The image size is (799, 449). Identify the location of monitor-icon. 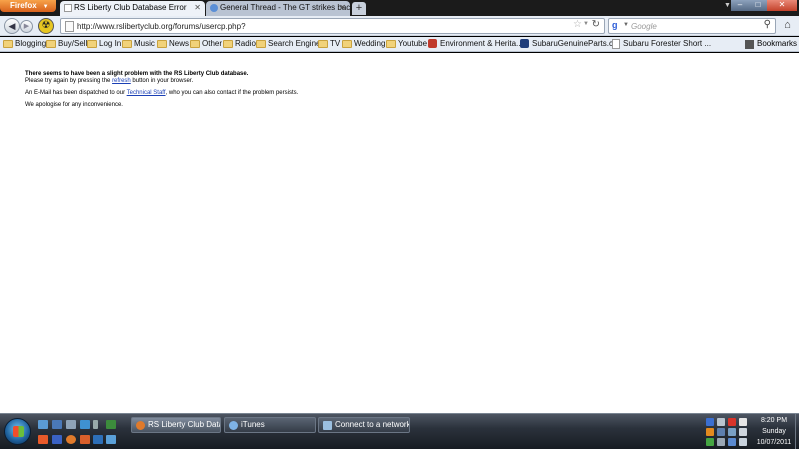
(732, 442).